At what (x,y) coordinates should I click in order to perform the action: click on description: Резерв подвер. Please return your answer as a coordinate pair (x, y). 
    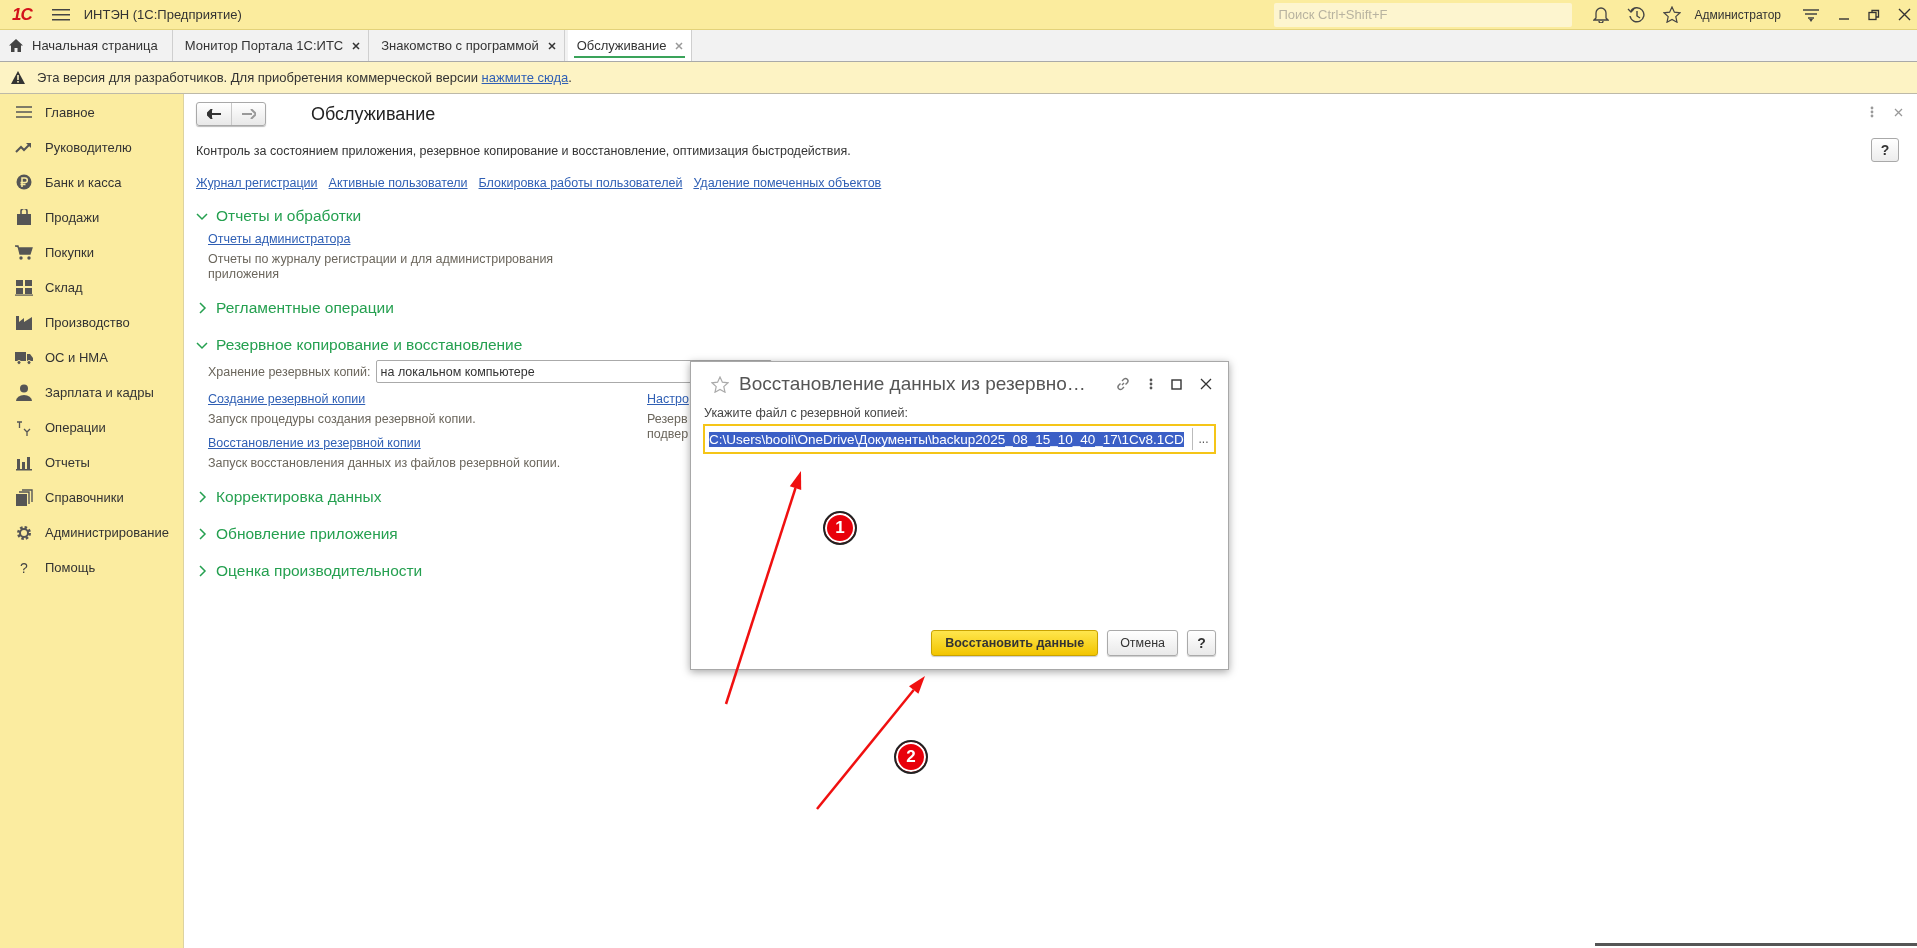
    Looking at the image, I should click on (668, 427).